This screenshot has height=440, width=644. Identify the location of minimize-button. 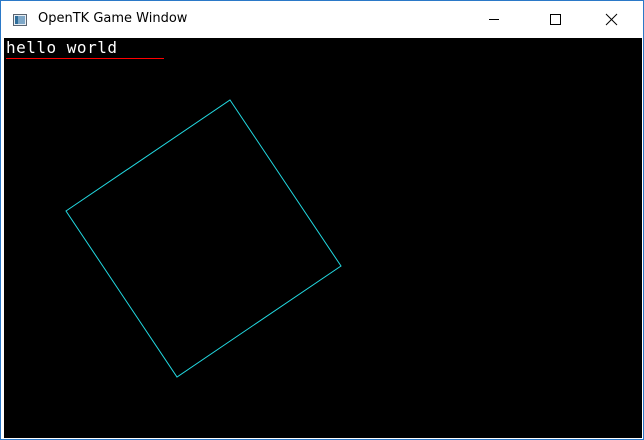
(494, 19).